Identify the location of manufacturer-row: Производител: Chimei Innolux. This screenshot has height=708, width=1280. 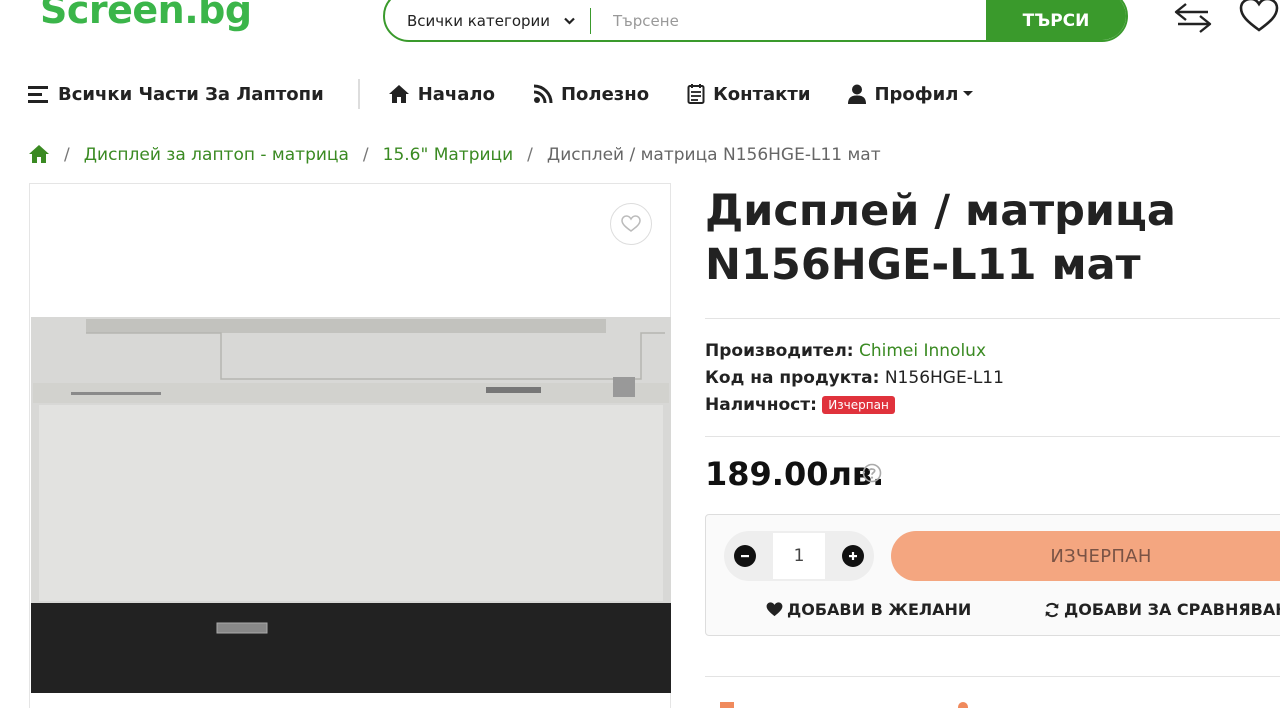
(845, 351).